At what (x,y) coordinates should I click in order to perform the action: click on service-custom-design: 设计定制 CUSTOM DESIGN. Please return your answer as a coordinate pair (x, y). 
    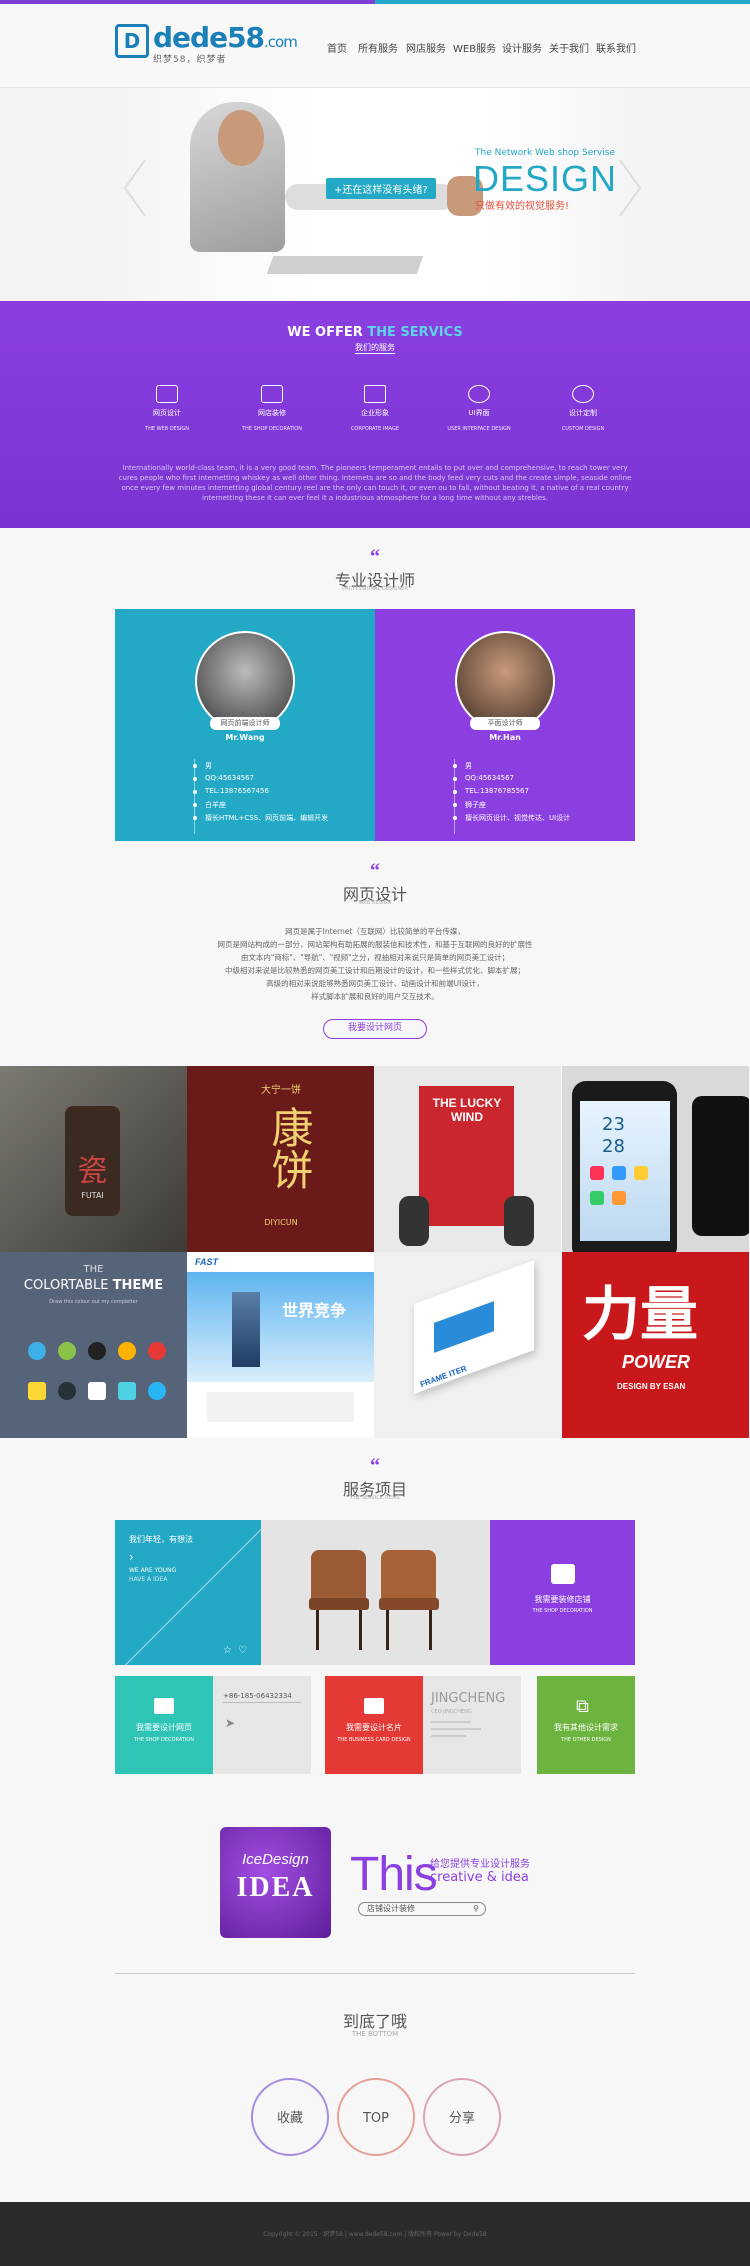
    Looking at the image, I should click on (583, 408).